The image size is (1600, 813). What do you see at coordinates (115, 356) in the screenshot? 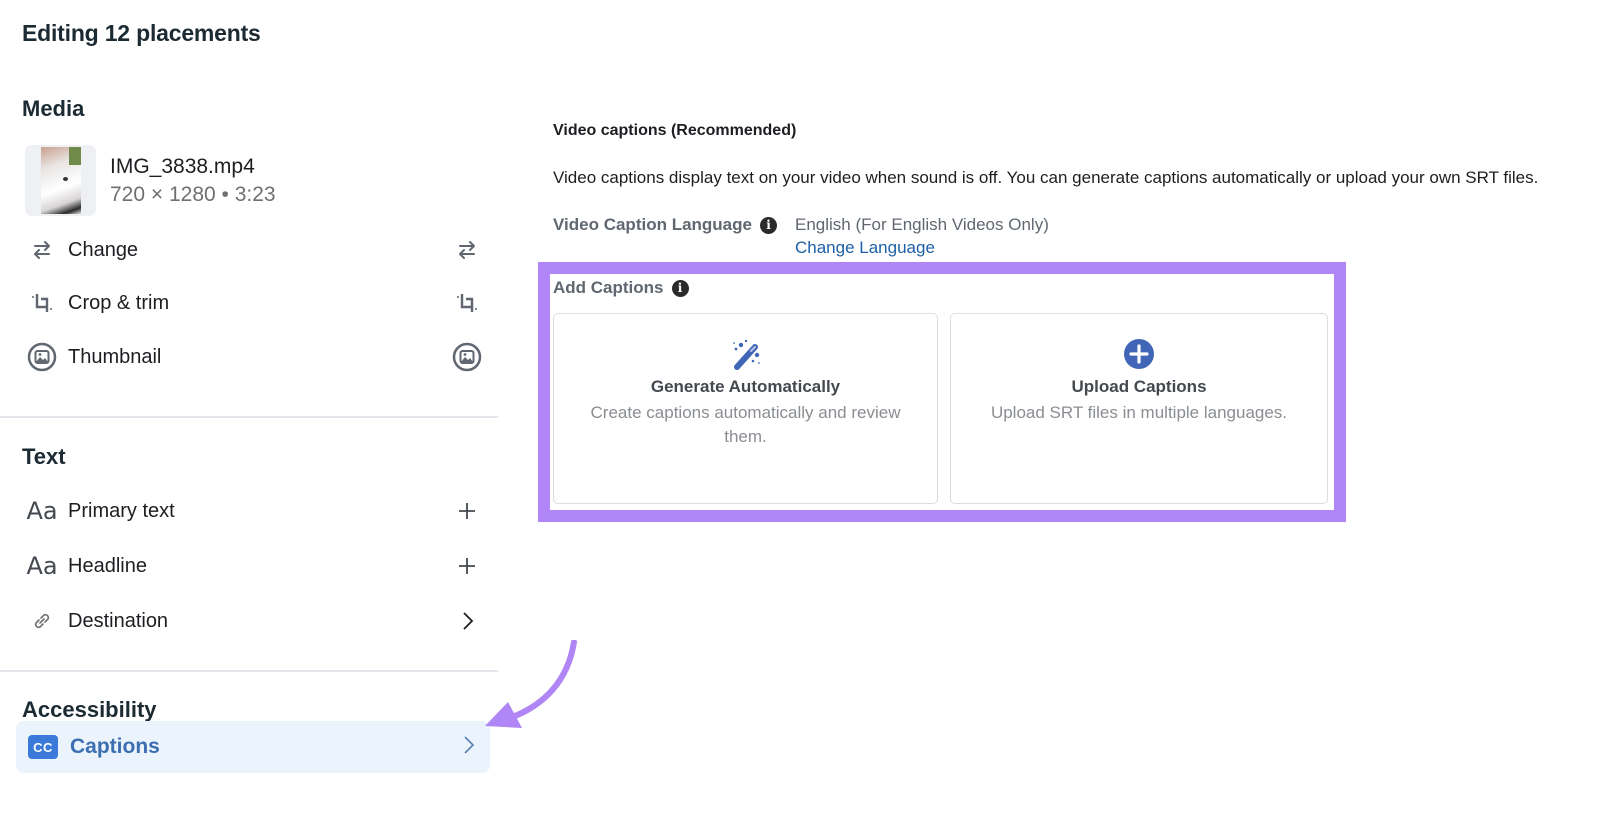
I see `thumbnail-label: Thumbnail` at bounding box center [115, 356].